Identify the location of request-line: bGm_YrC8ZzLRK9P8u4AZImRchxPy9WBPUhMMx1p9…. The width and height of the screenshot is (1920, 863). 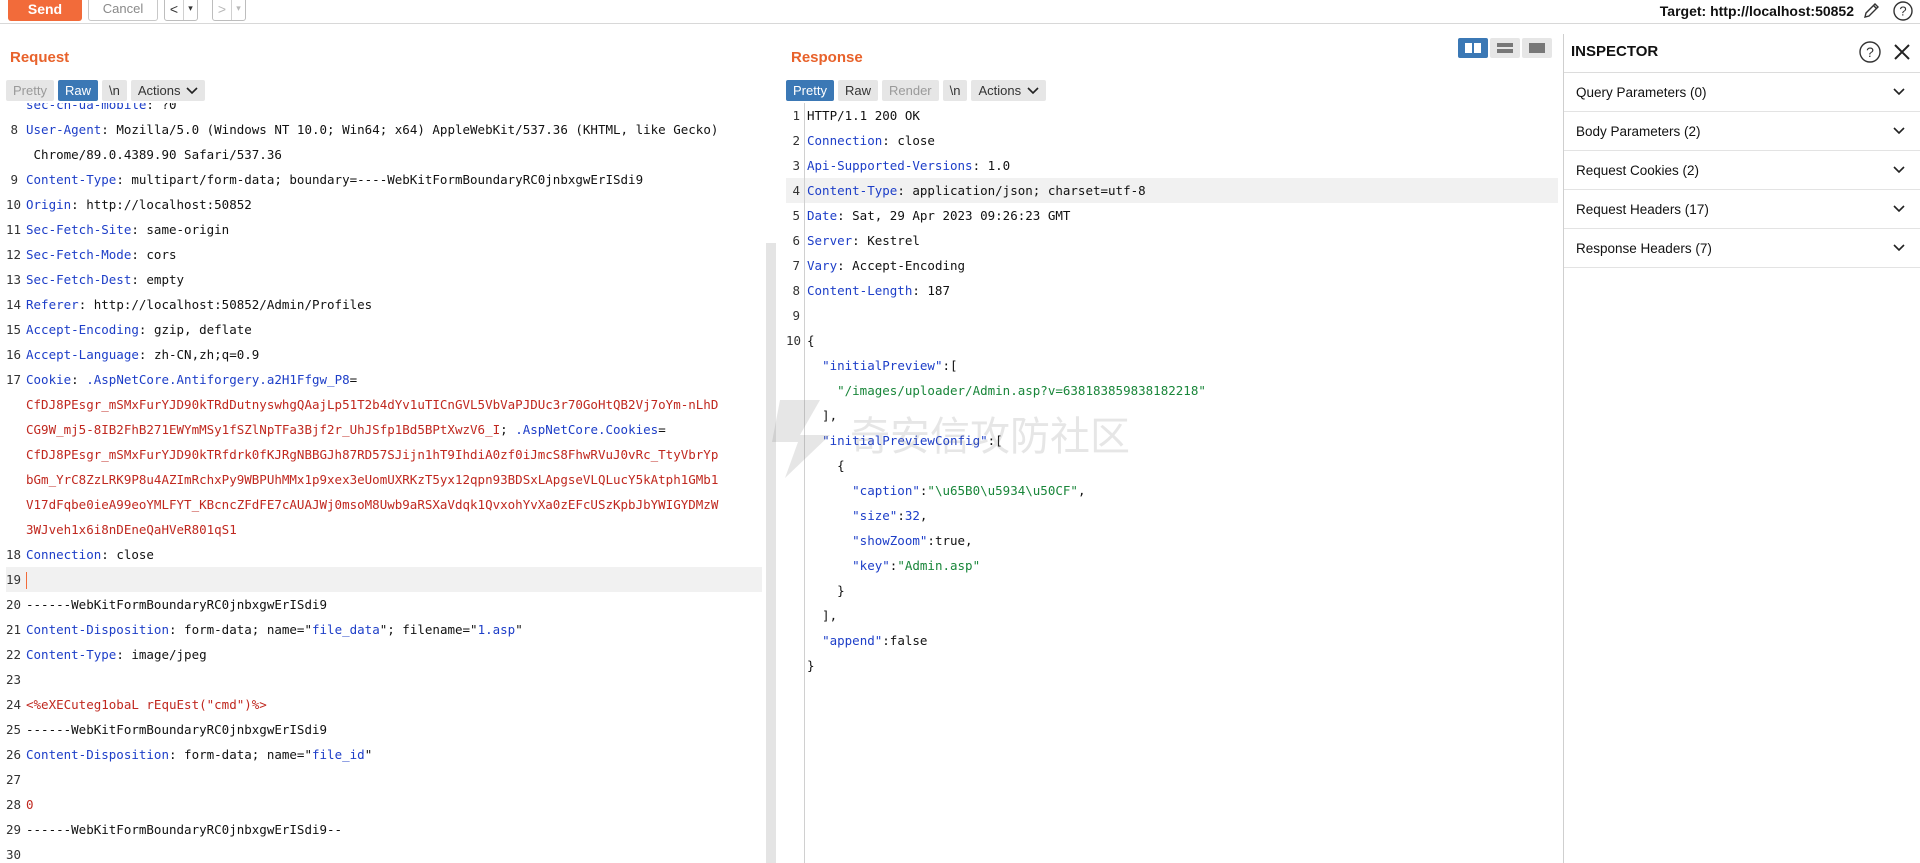
(384, 479).